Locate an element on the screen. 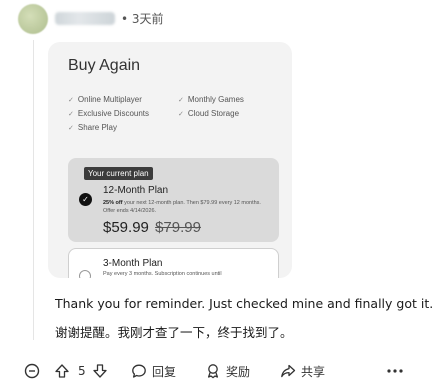 The image size is (437, 389). current-plan-badge: Your current plan is located at coordinates (118, 173).